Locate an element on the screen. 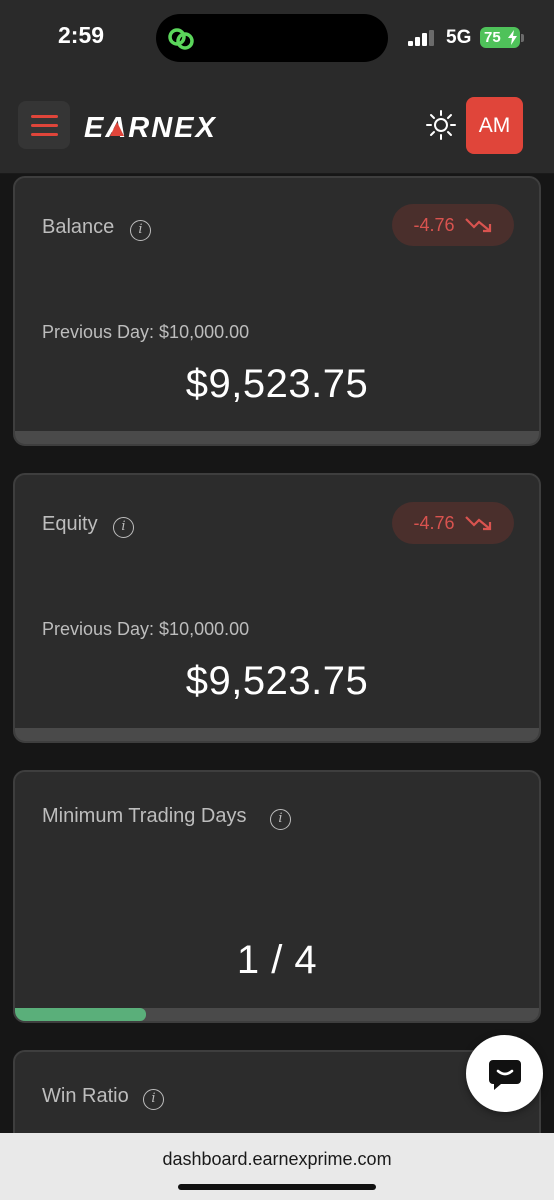 The image size is (554, 1200). equity-value: $9,523.75 is located at coordinates (277, 681).